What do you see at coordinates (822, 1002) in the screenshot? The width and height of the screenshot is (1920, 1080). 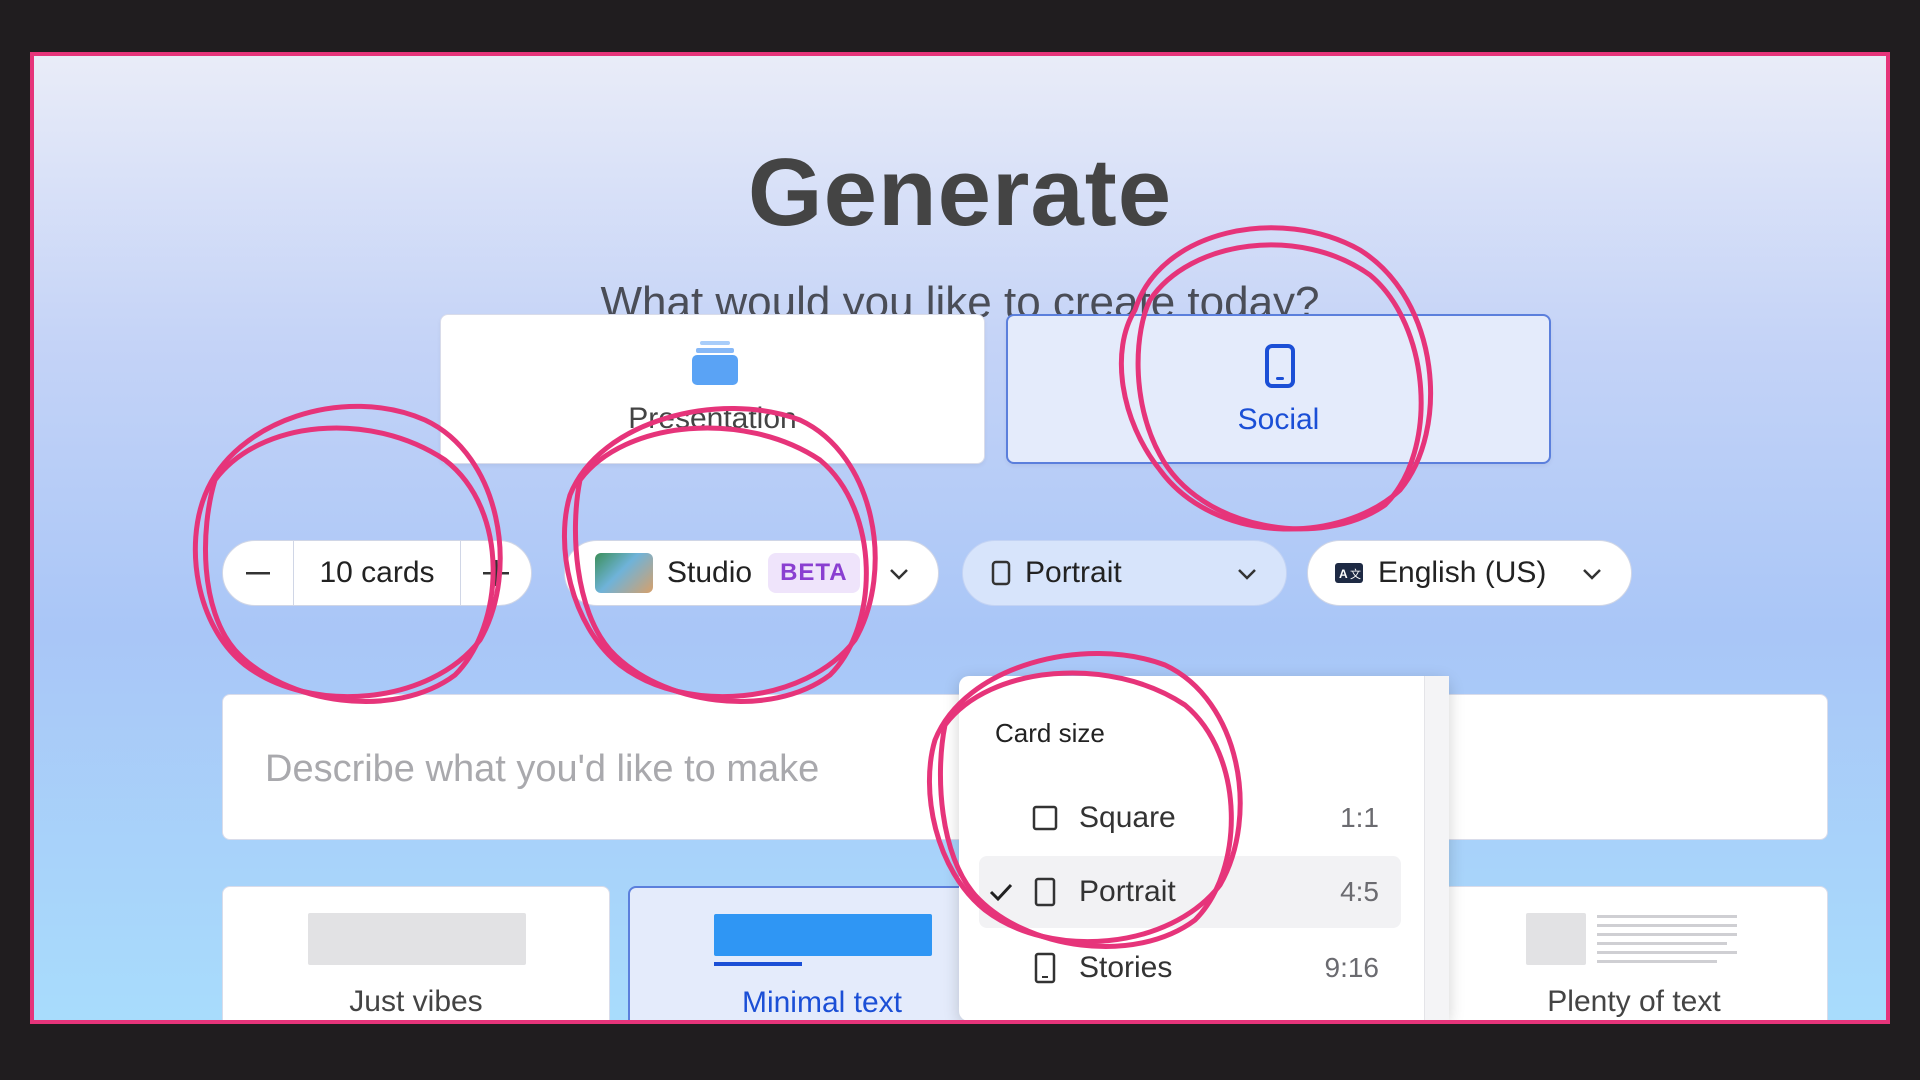 I see `text-amount-label: Minimal text` at bounding box center [822, 1002].